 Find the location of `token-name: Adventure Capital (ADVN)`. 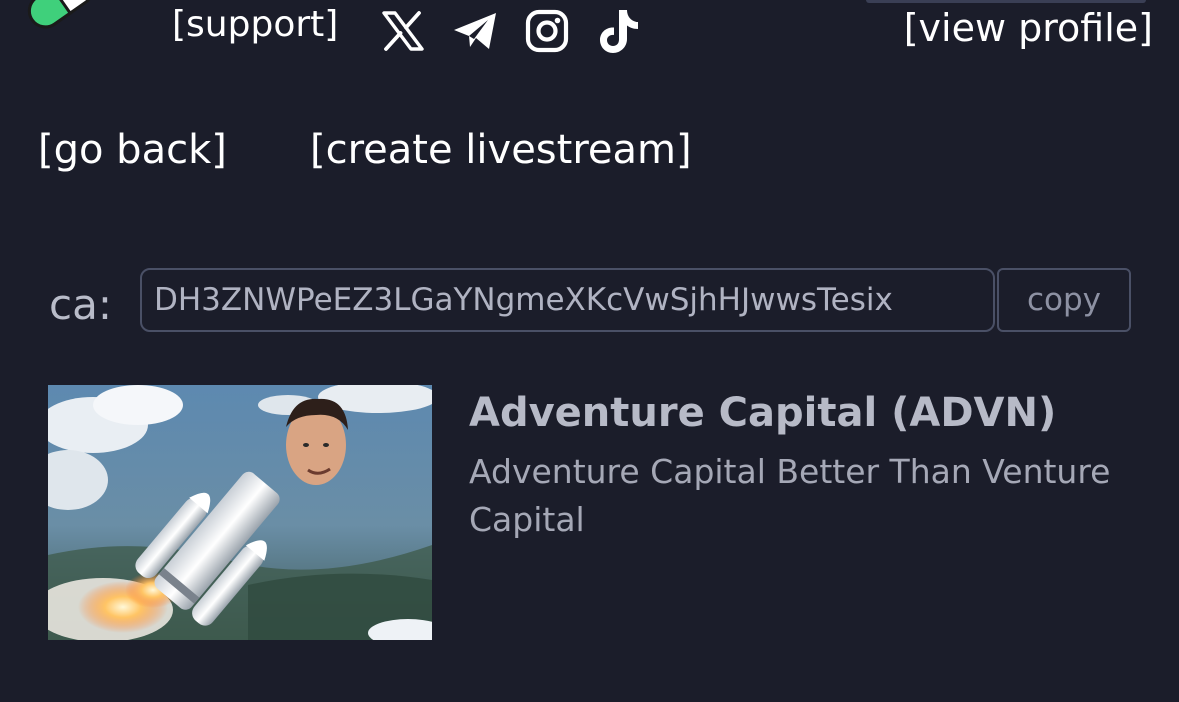

token-name: Adventure Capital (ADVN) is located at coordinates (763, 413).